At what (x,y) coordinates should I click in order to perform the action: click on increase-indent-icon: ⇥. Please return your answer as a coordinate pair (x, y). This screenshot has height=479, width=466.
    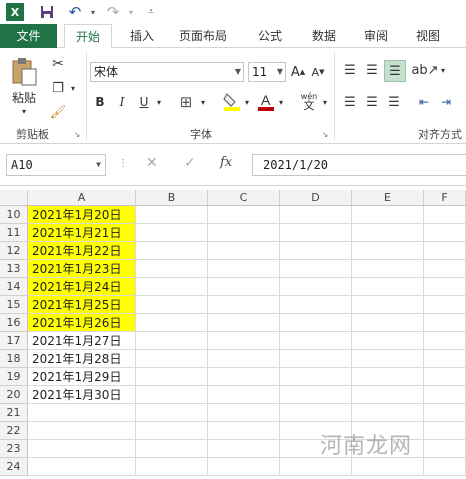
    Looking at the image, I should click on (446, 102).